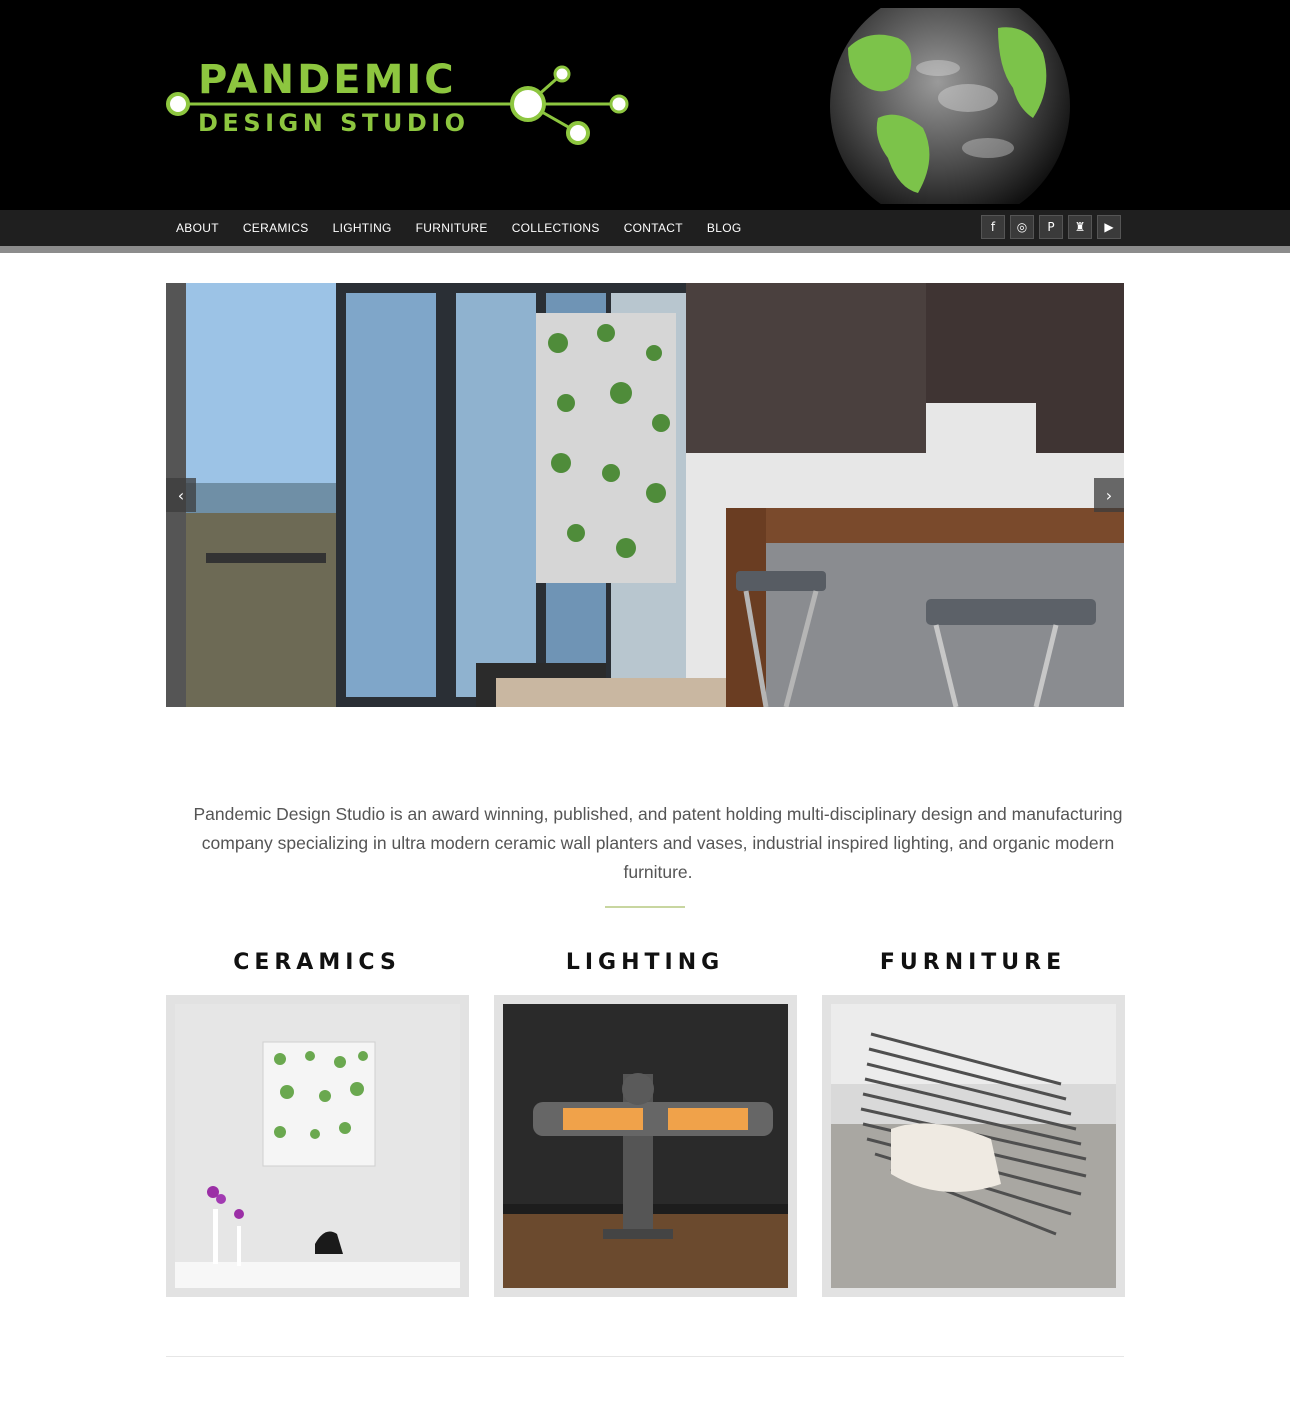 The height and width of the screenshot is (1404, 1290). Describe the element at coordinates (181, 495) in the screenshot. I see `slider-prev-button: ‹` at that location.